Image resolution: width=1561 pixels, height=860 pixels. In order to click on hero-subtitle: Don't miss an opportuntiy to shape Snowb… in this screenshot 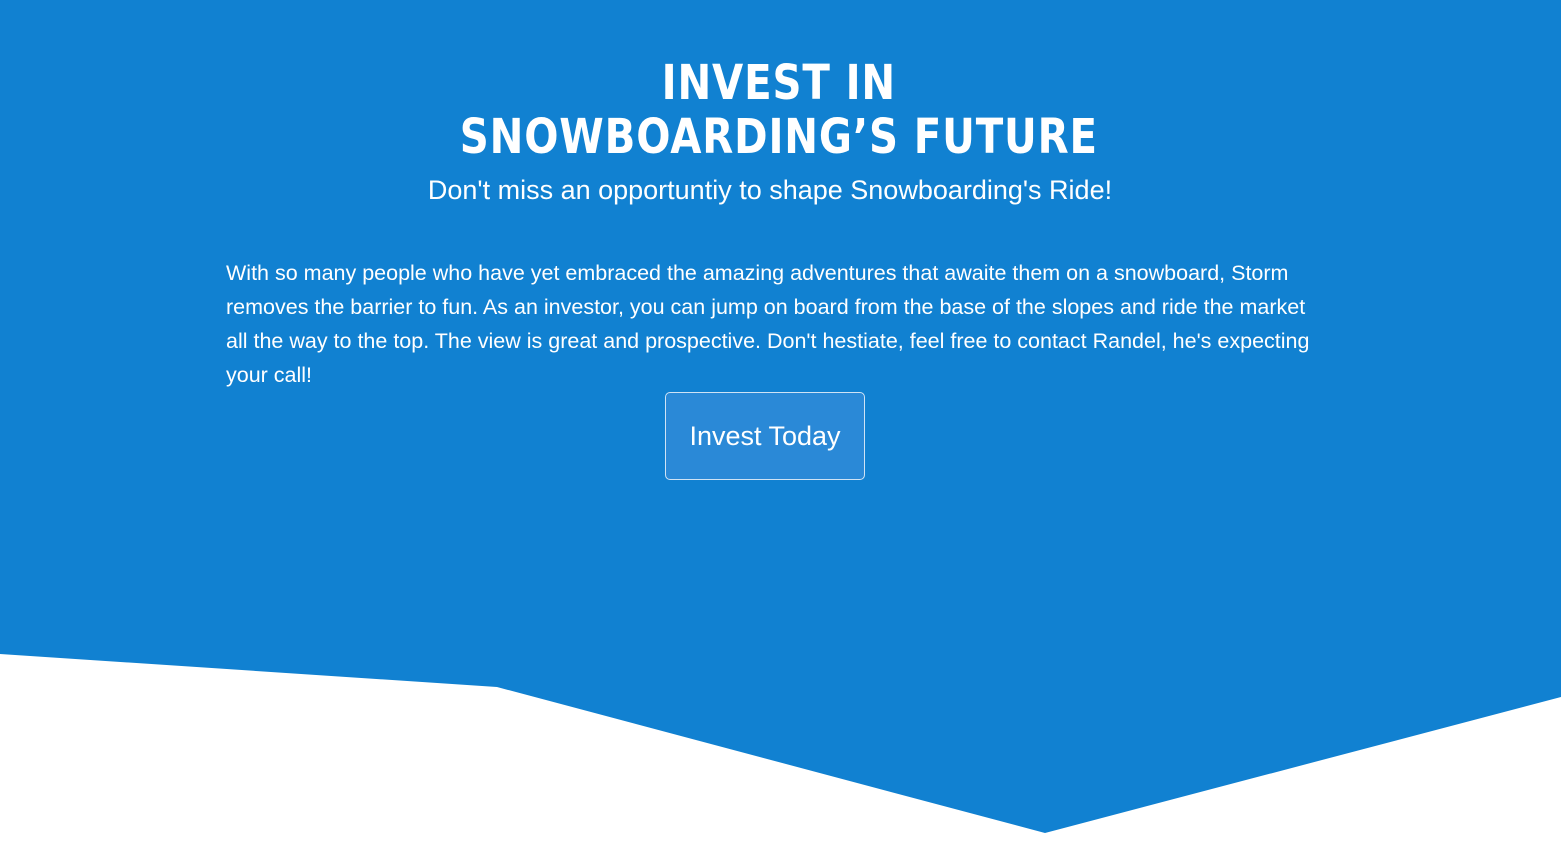, I will do `click(770, 190)`.